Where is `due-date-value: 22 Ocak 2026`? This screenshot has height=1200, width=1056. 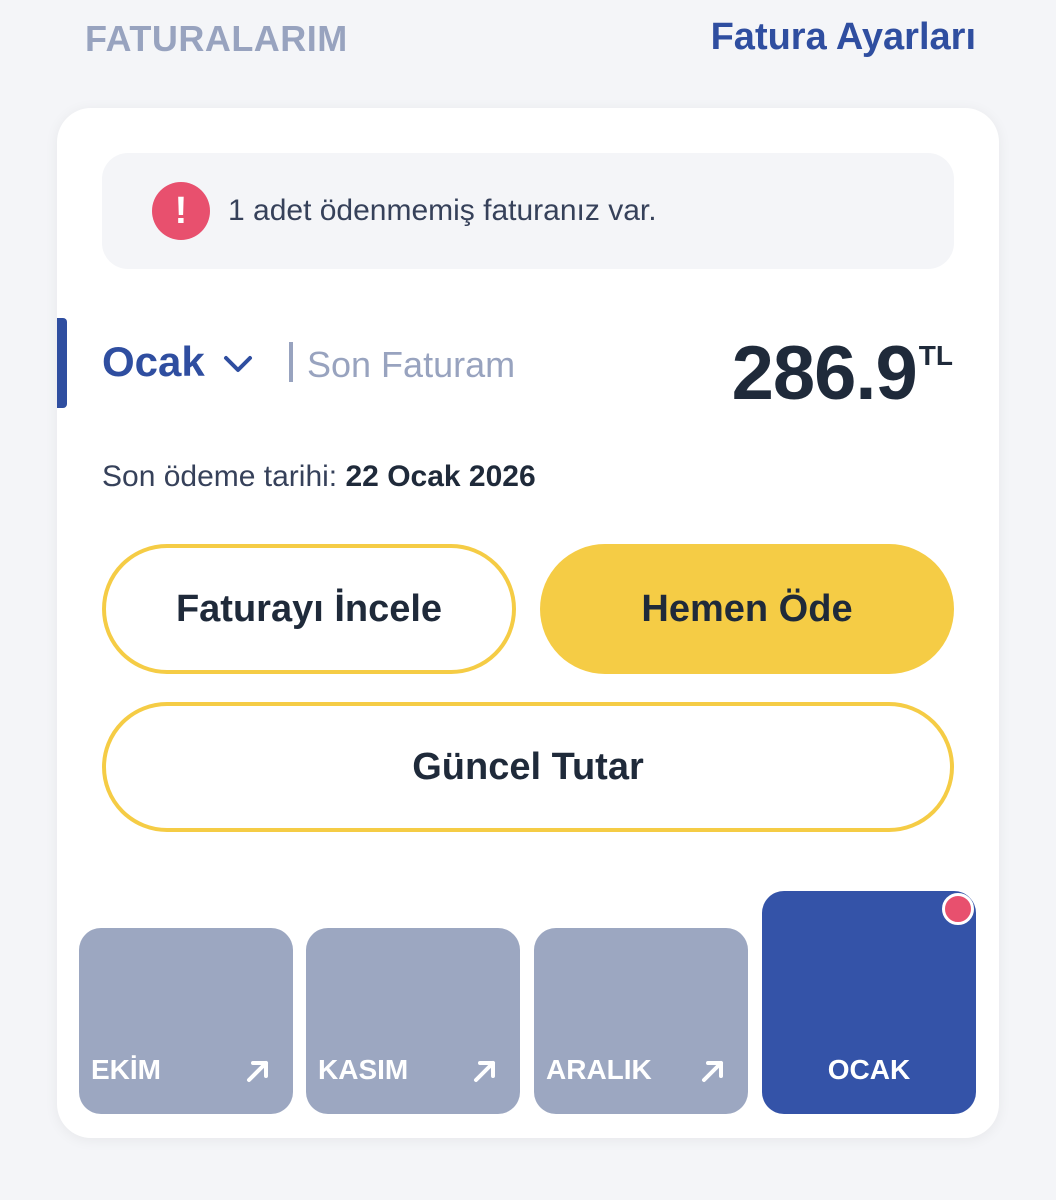 due-date-value: 22 Ocak 2026 is located at coordinates (440, 476).